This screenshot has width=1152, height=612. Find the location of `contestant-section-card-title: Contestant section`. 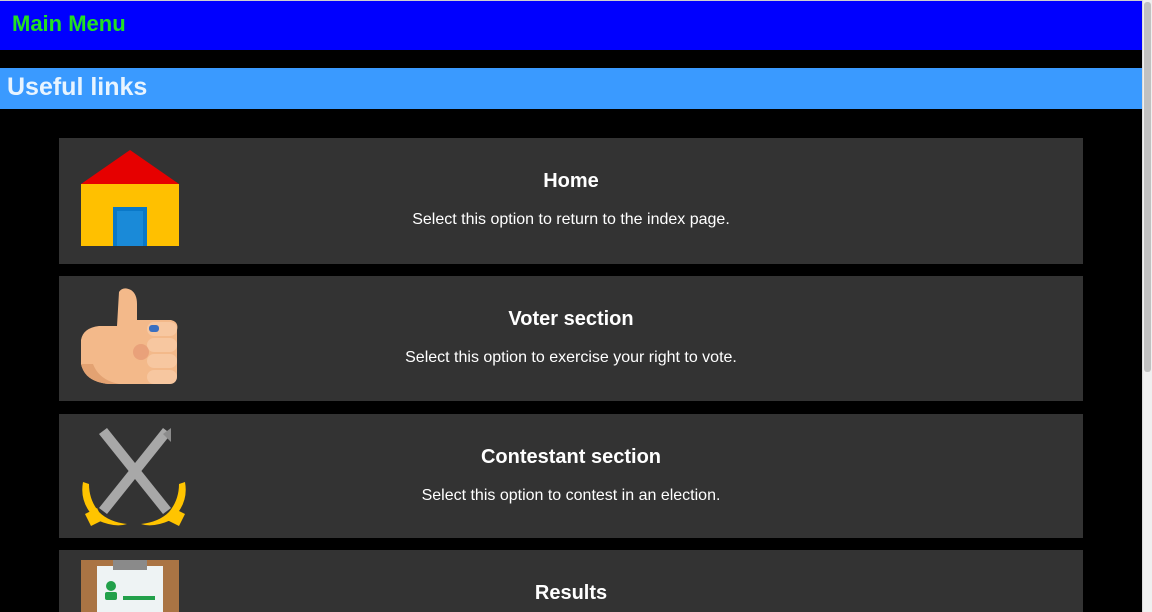

contestant-section-card-title: Contestant section is located at coordinates (571, 457).